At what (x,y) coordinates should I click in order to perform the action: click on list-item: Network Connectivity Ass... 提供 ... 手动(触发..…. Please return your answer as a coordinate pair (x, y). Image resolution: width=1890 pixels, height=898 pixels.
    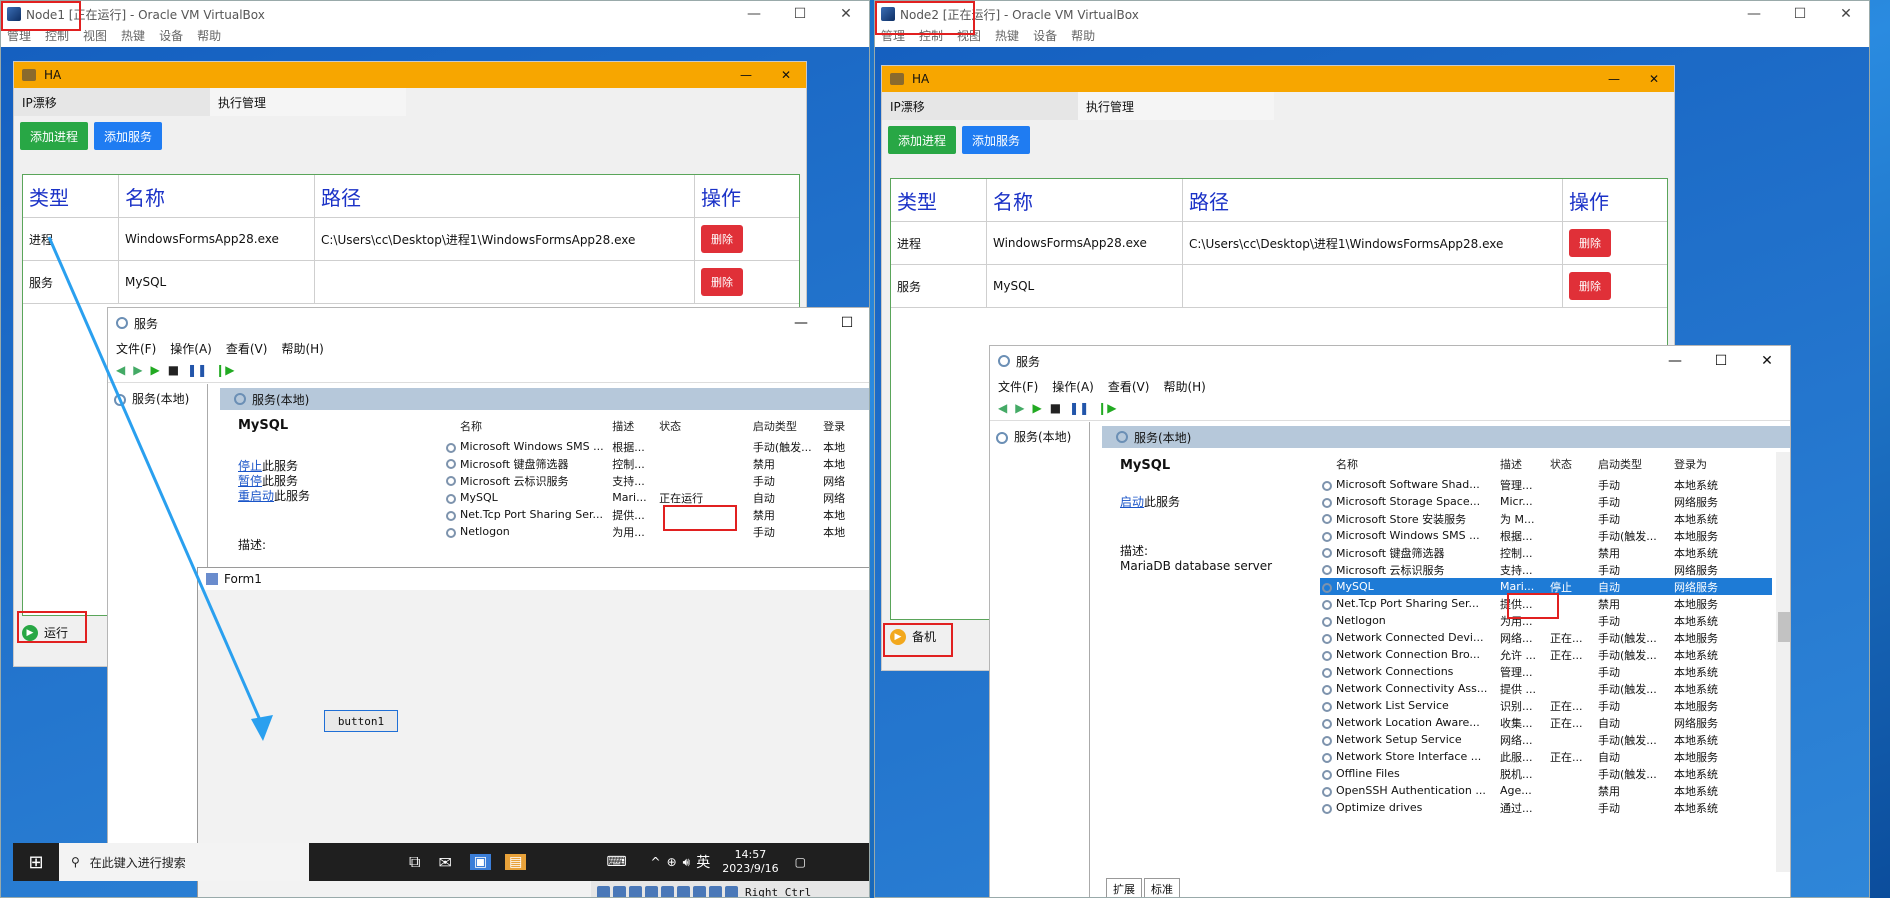
    Looking at the image, I should click on (1546, 688).